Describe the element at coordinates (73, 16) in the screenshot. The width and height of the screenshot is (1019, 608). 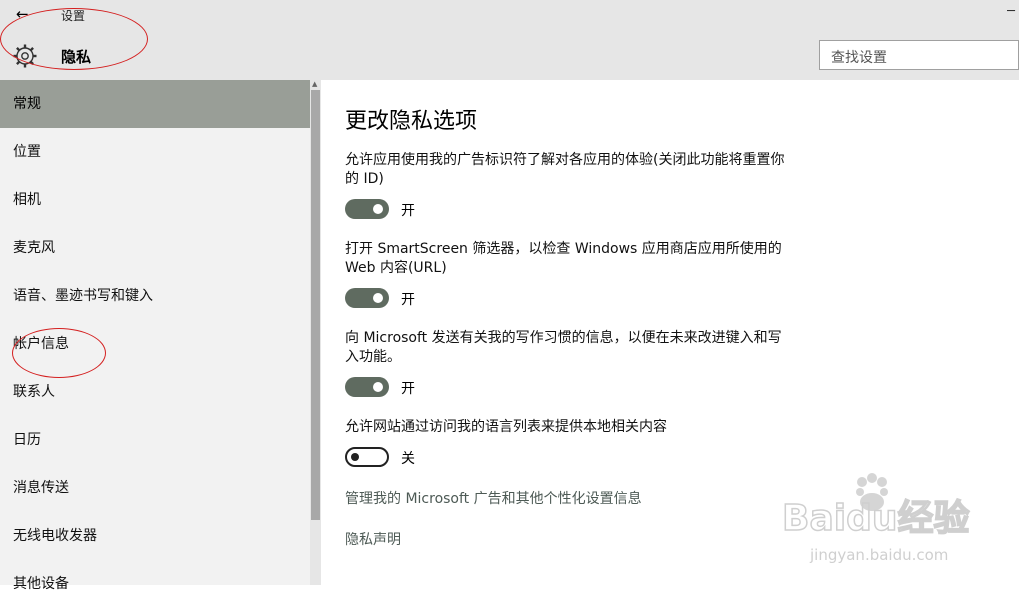
I see `app-title: 设置` at that location.